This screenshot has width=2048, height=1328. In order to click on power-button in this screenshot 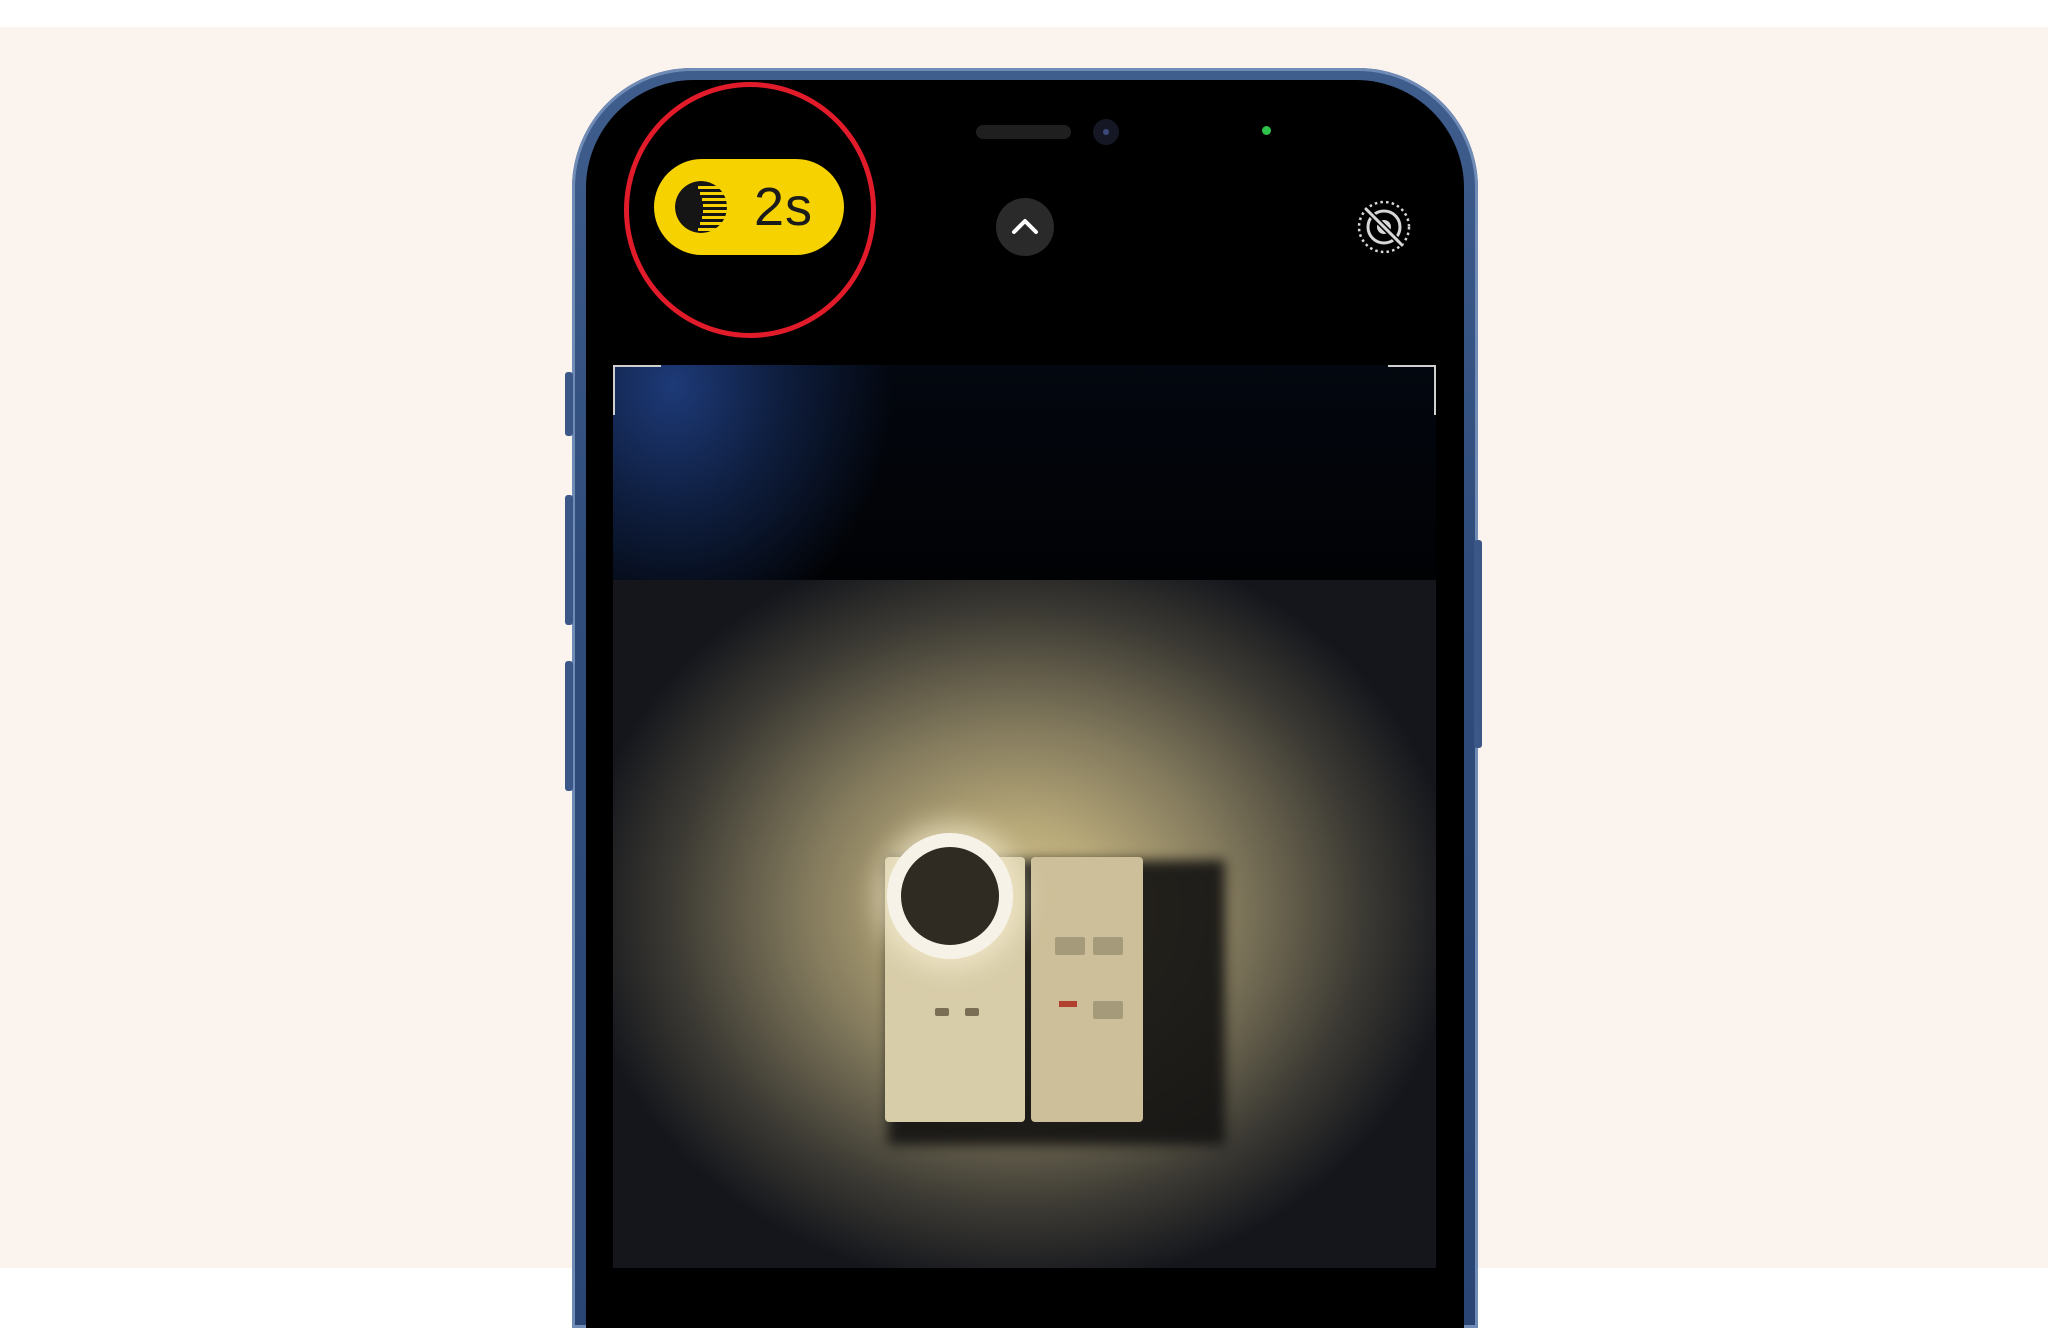, I will do `click(1478, 644)`.